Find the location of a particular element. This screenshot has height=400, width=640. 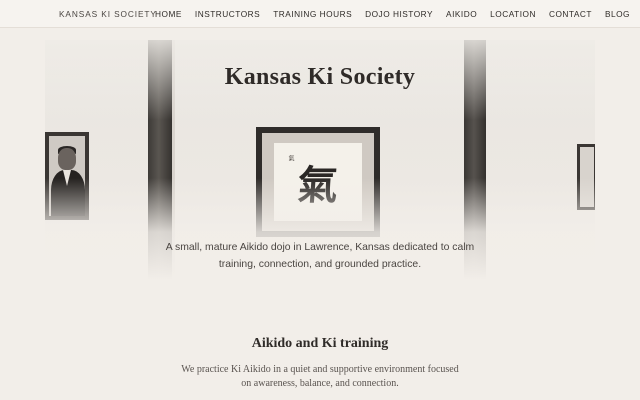

section-heading: Aikido and Ki training is located at coordinates (320, 343).